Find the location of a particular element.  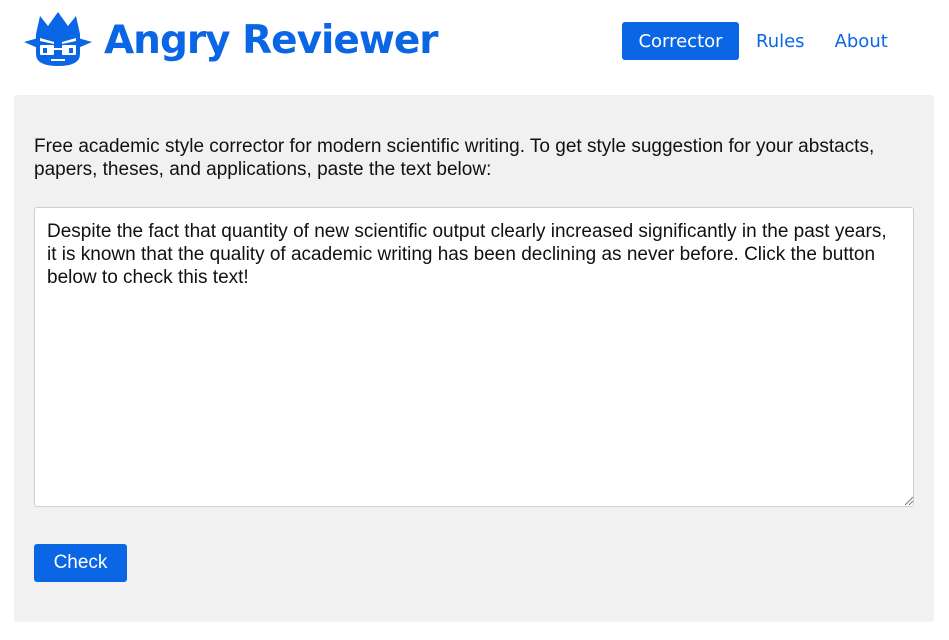

angry-reviewer-logo-icon is located at coordinates (58, 39).